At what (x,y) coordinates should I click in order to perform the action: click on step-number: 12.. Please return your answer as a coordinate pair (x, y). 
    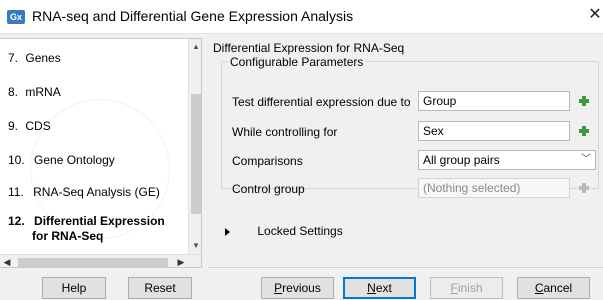
    Looking at the image, I should click on (16, 221).